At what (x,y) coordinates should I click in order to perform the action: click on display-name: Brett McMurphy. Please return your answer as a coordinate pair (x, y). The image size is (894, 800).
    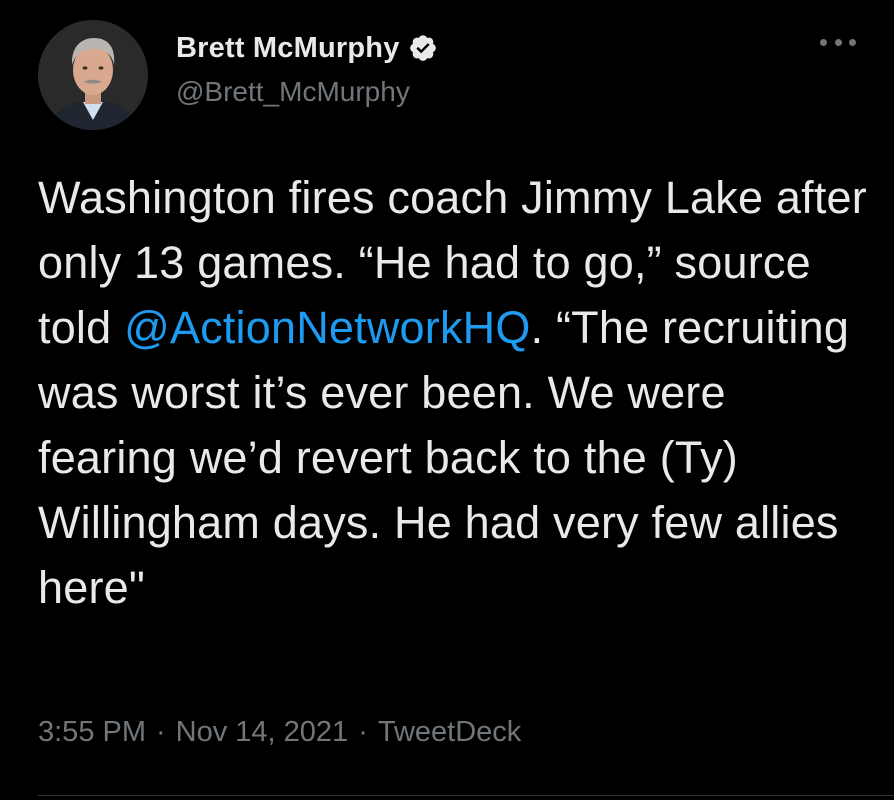
    Looking at the image, I should click on (288, 48).